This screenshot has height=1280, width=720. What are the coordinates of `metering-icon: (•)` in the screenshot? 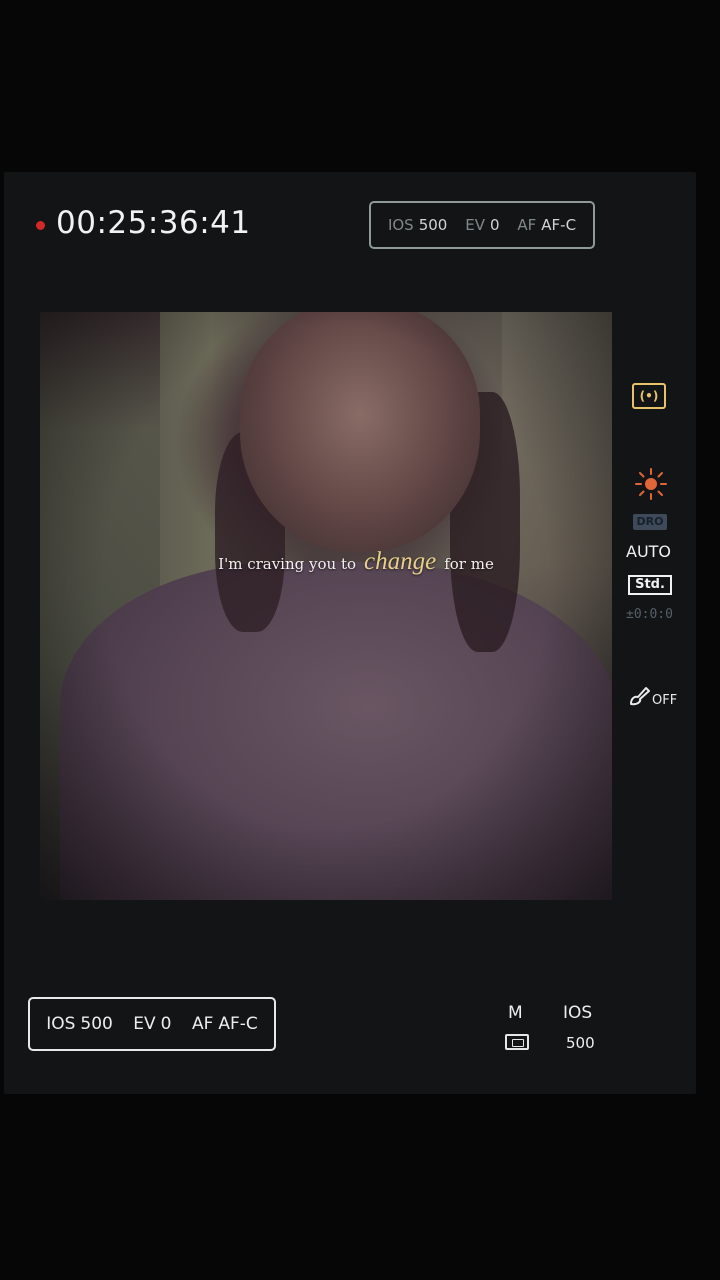 It's located at (649, 396).